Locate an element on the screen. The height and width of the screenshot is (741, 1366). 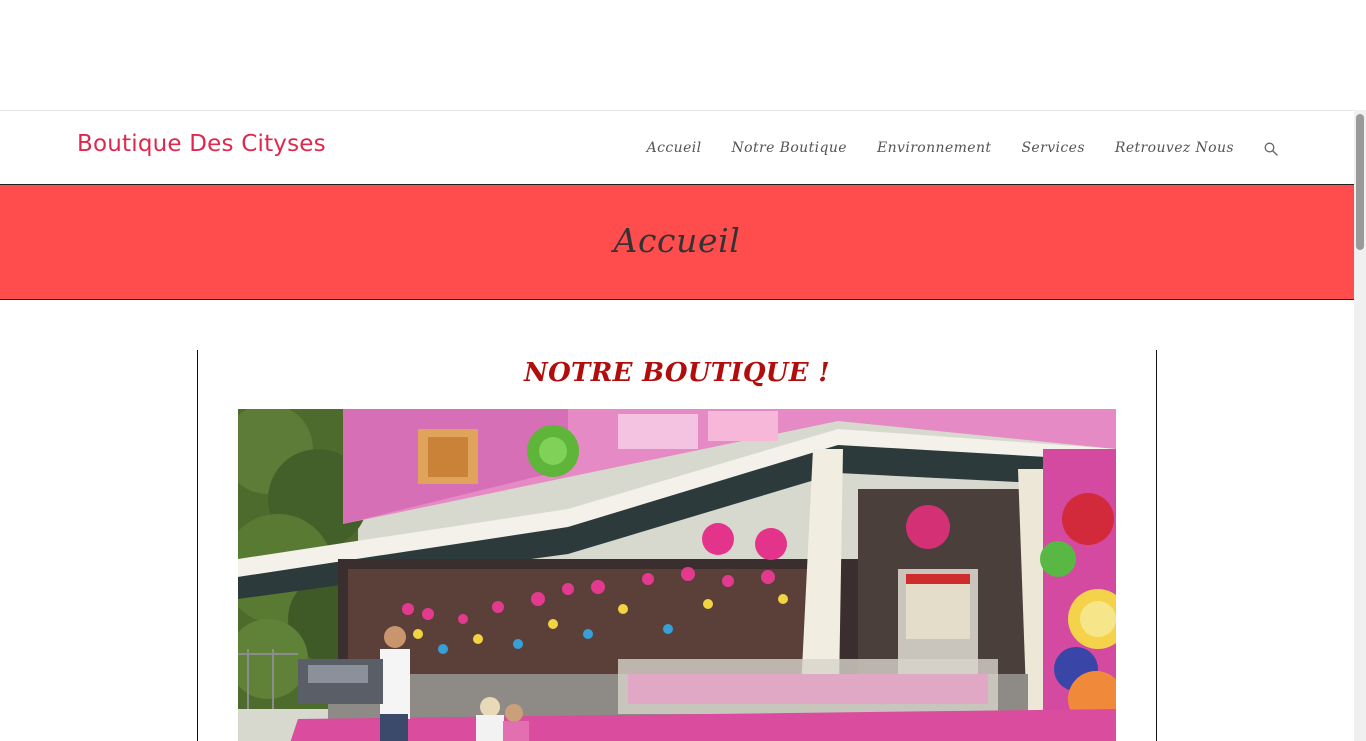
nav-item-notre-boutique: Notre Boutique is located at coordinates (789, 148).